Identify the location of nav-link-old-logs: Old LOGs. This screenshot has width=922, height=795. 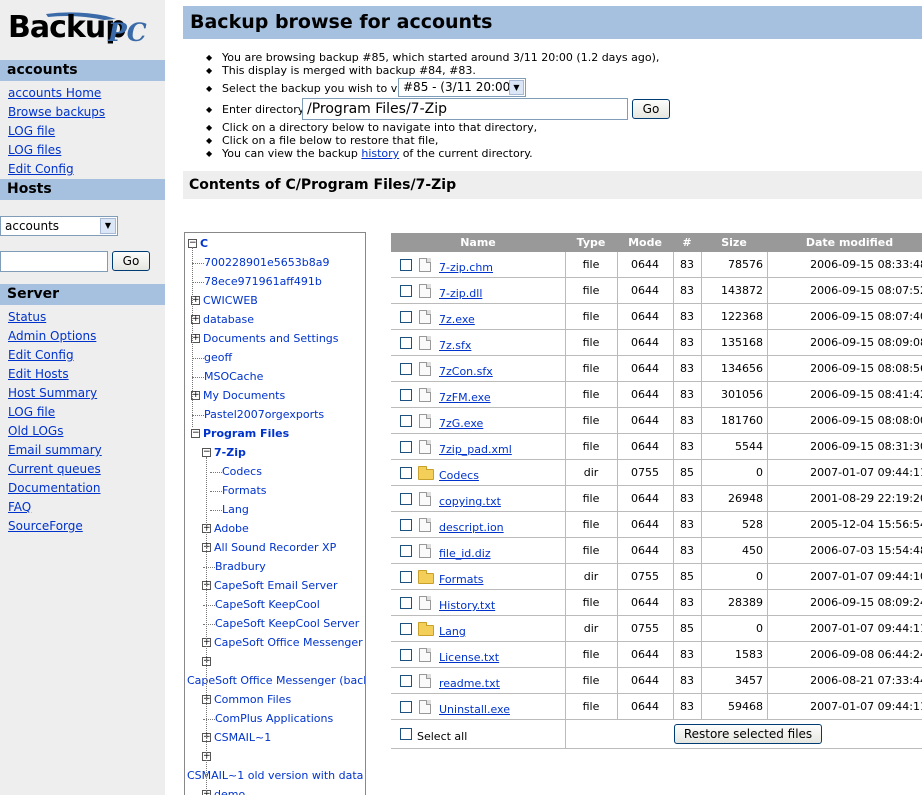
(35, 431).